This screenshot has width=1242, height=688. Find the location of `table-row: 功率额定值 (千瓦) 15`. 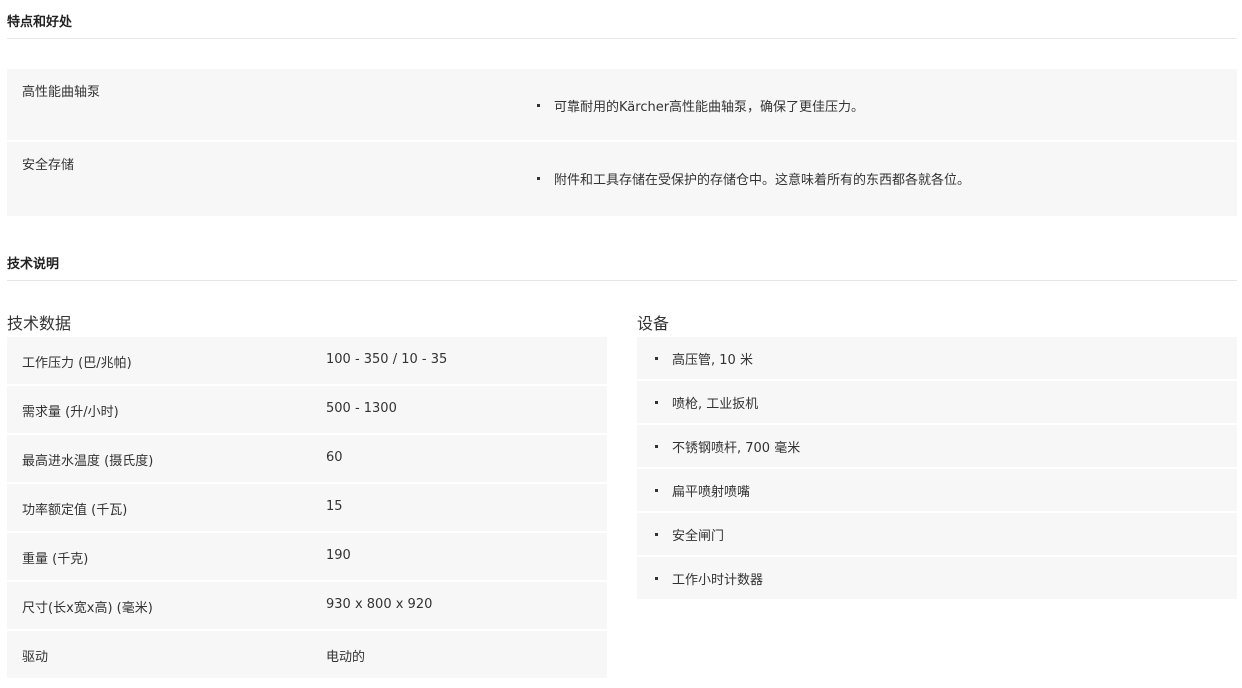

table-row: 功率额定值 (千瓦) 15 is located at coordinates (307, 508).